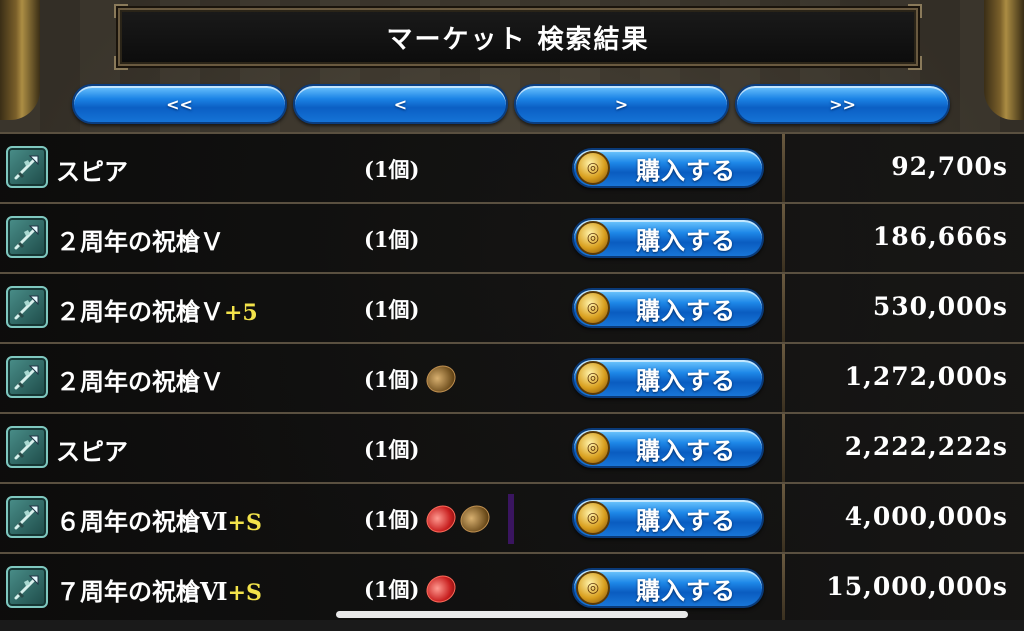 The image size is (1024, 631). What do you see at coordinates (512, 167) in the screenshot?
I see `market-item-row: スピア (1個) ◎ 購入する 92,700s` at bounding box center [512, 167].